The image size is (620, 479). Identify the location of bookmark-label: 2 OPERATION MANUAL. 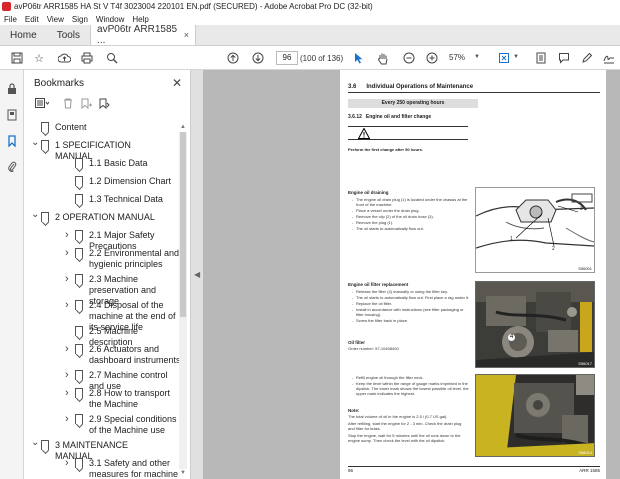
(105, 217).